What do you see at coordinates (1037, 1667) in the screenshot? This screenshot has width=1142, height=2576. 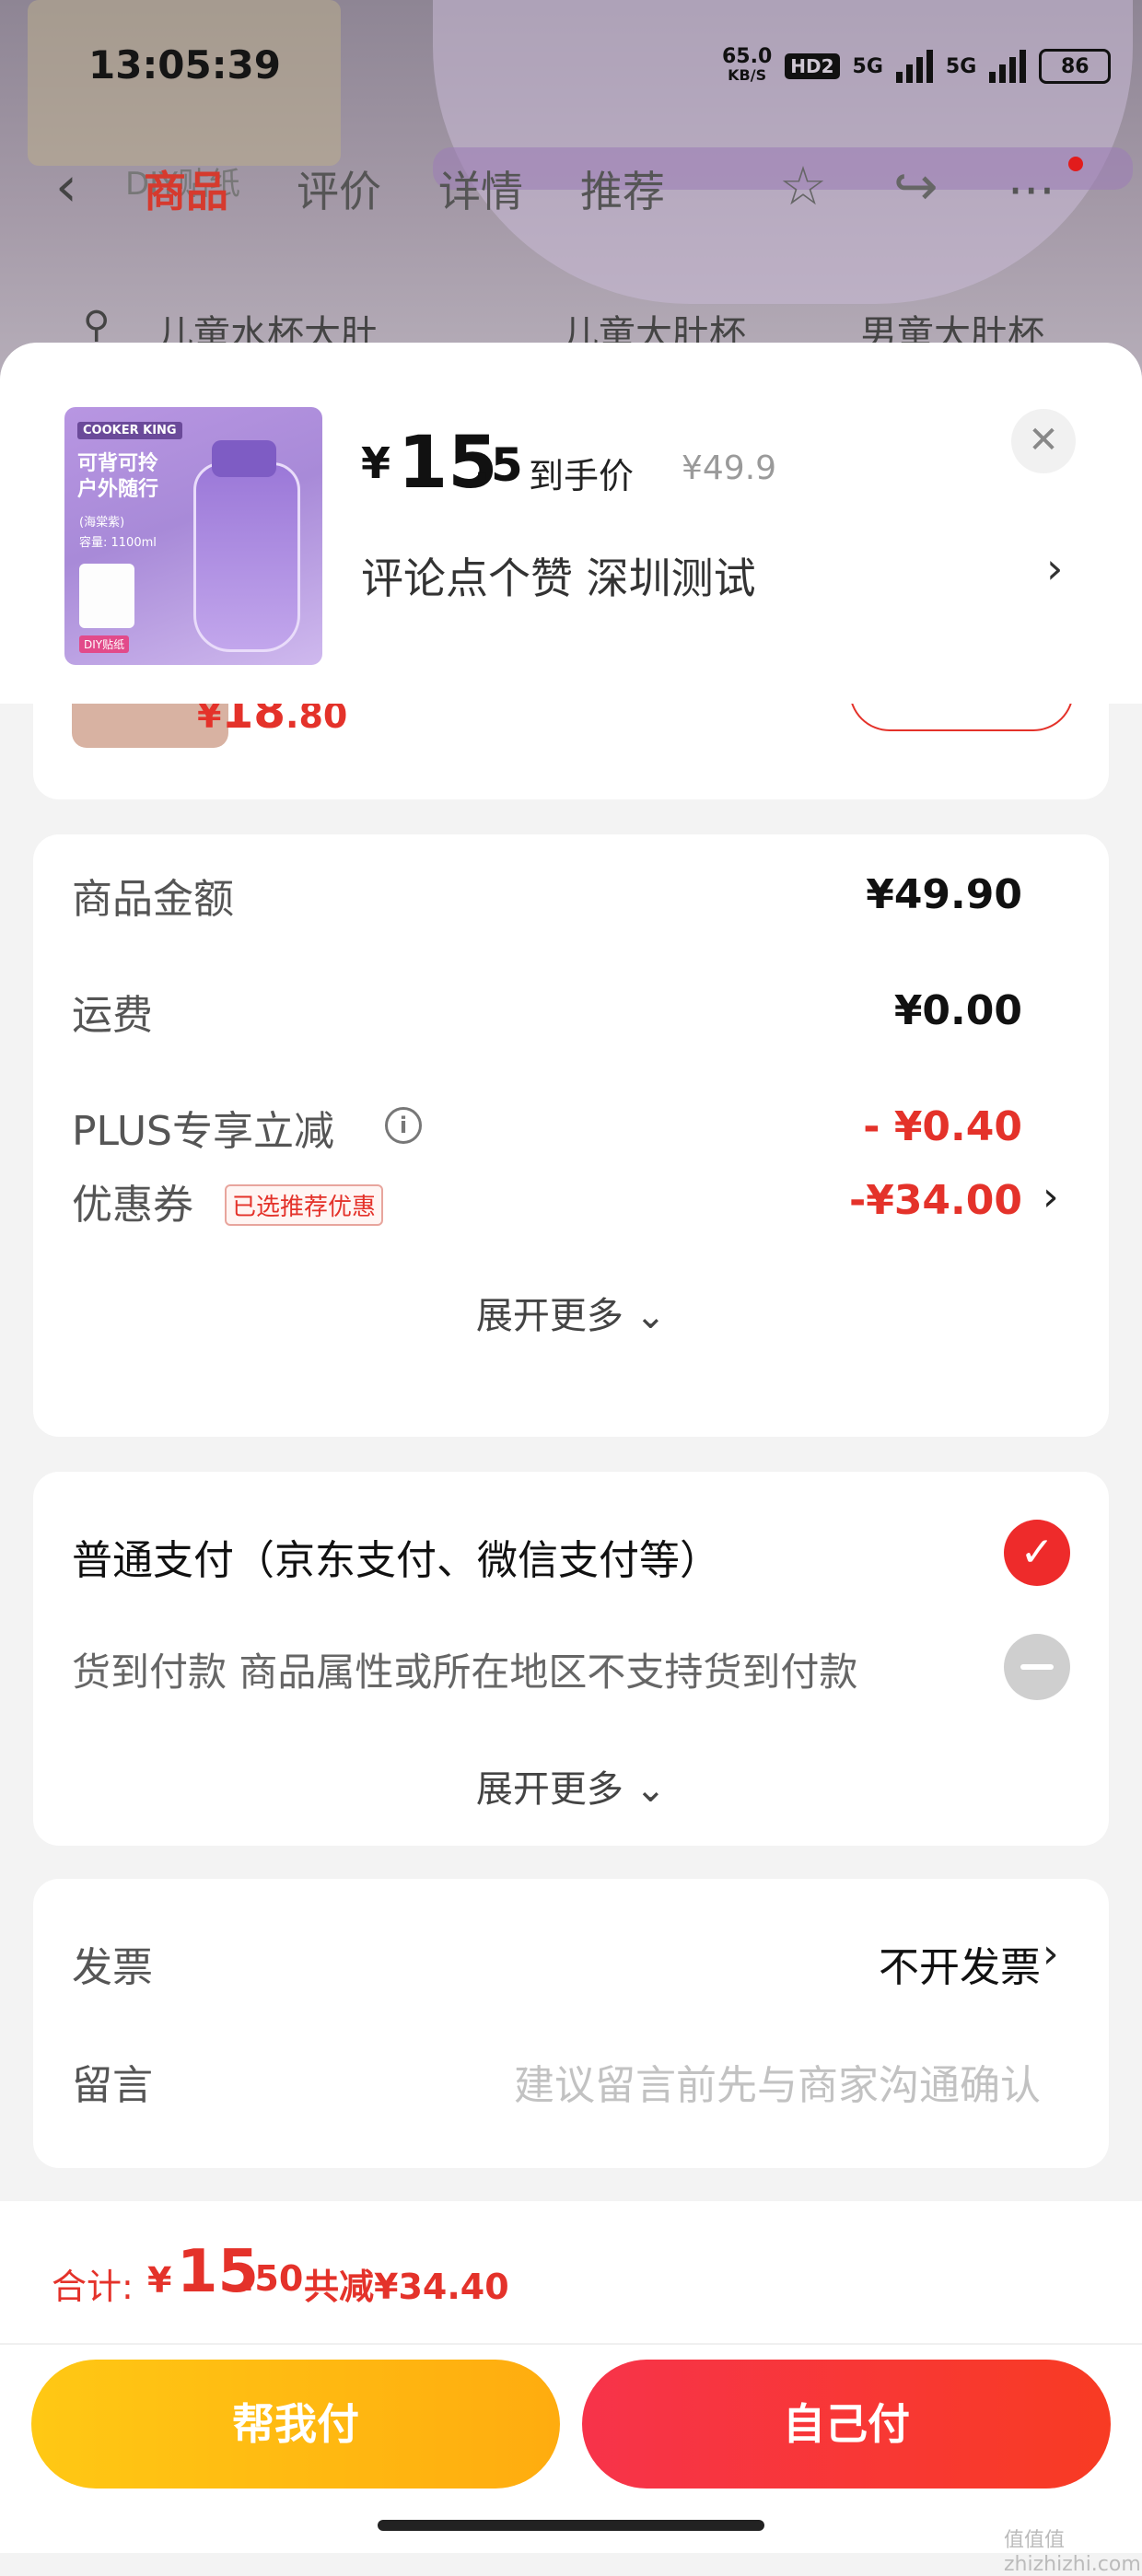 I see `disabled-icon` at bounding box center [1037, 1667].